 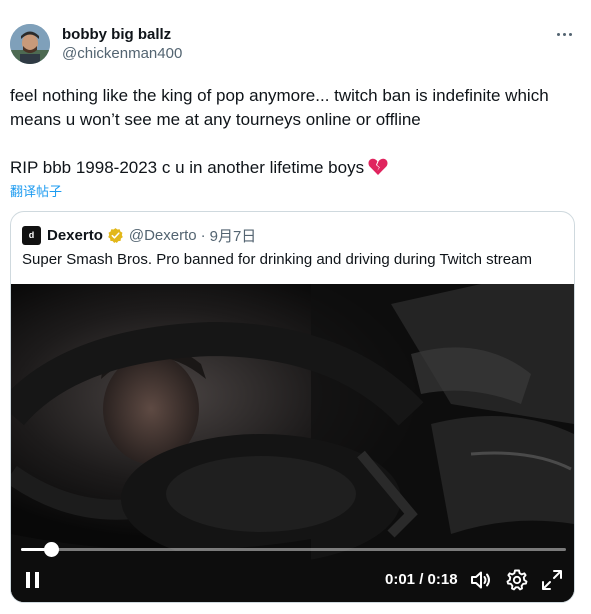 I want to click on pause-button, so click(x=33, y=580).